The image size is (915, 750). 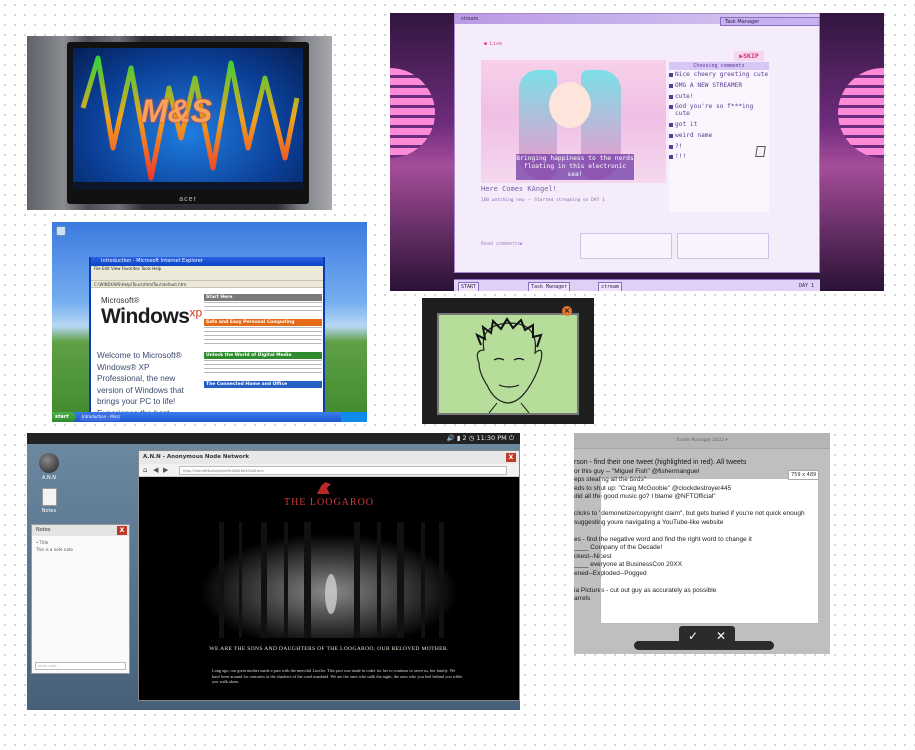 I want to click on start-button: start, so click(x=64, y=417).